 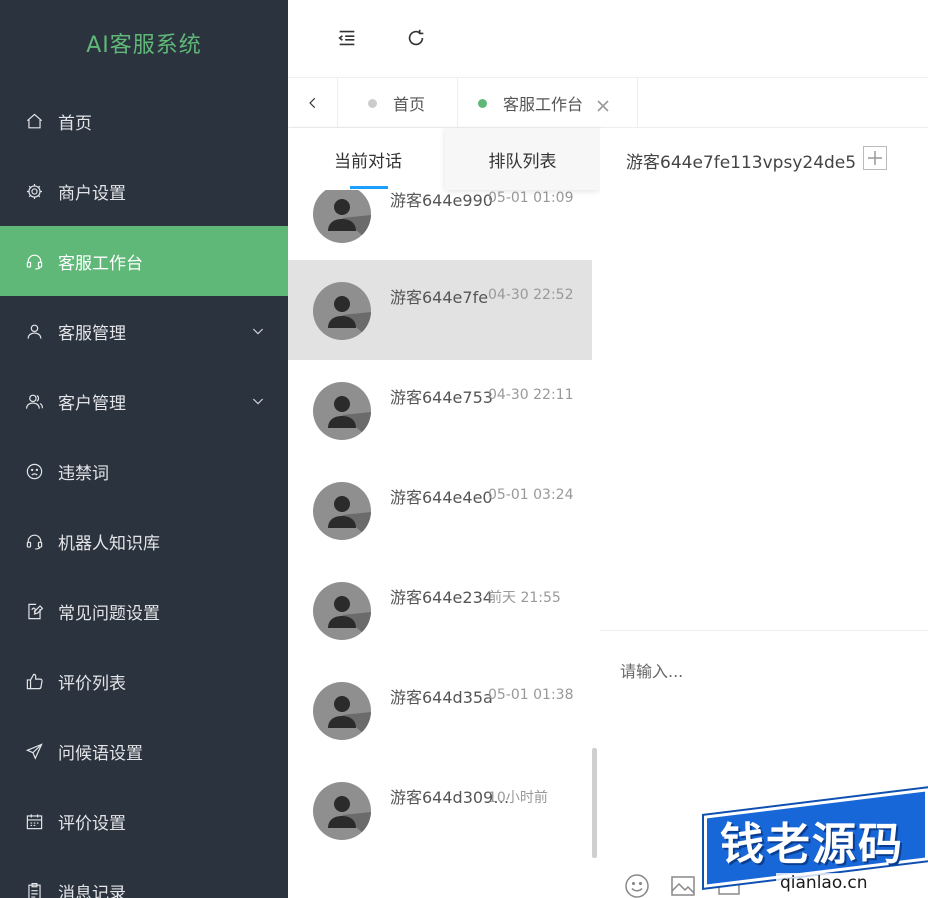 I want to click on gear-icon, so click(x=34, y=191).